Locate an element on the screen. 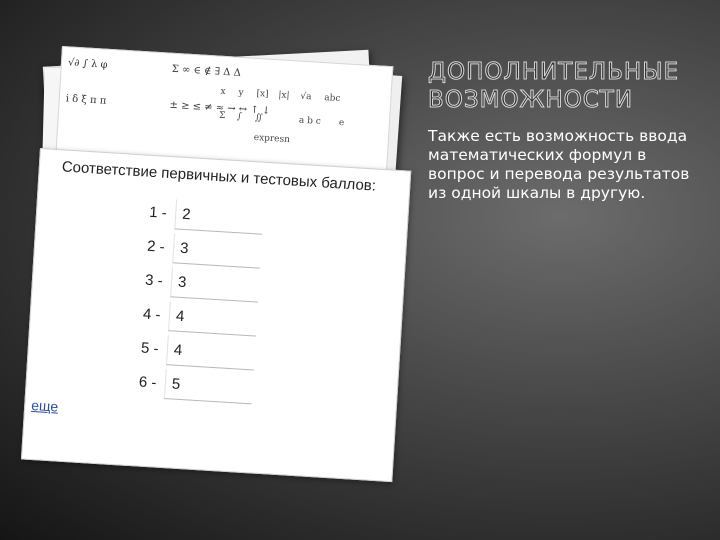 This screenshot has width=720, height=540. more-link: еще is located at coordinates (45, 406).